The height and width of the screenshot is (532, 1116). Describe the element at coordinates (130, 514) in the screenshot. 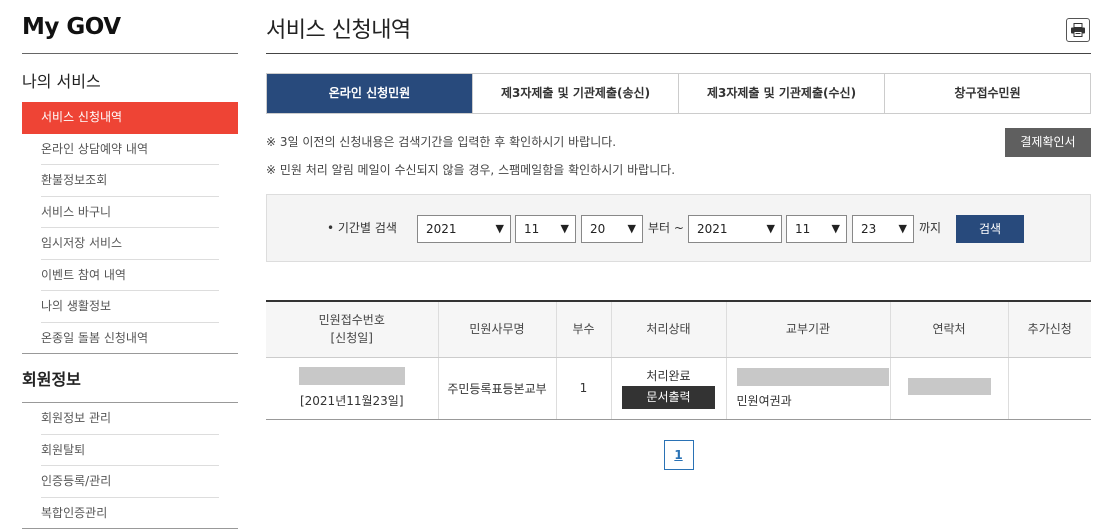

I see `sidebar-item-multi-cert: 복합인증관리` at that location.